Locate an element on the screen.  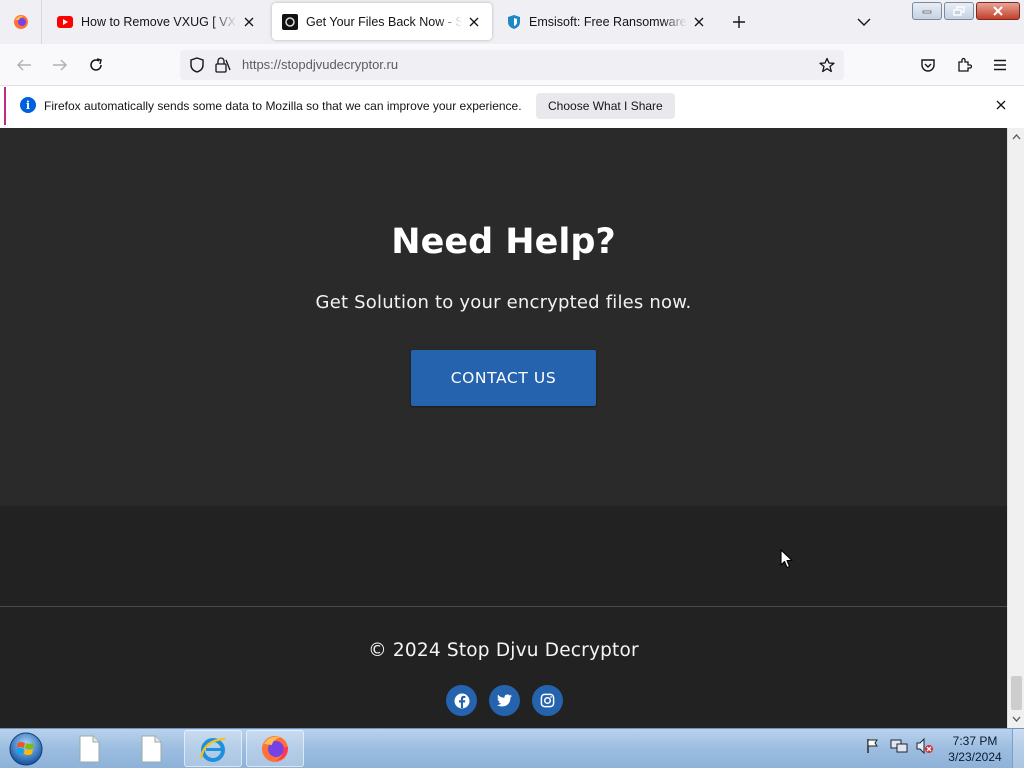
mouse-cursor-icon is located at coordinates (786, 559).